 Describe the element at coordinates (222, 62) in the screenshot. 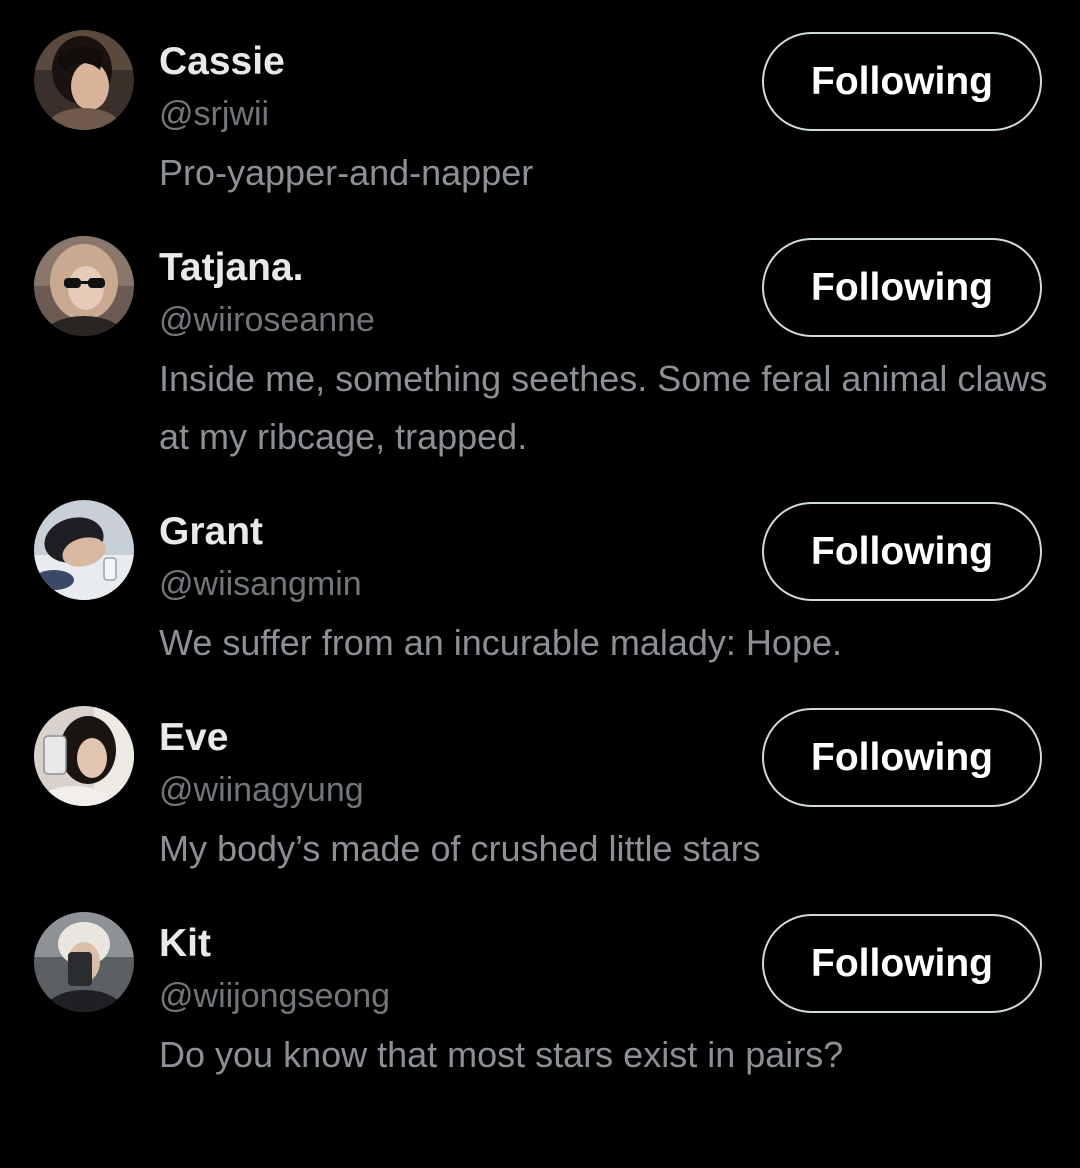

I see `display-name: Cassie` at that location.